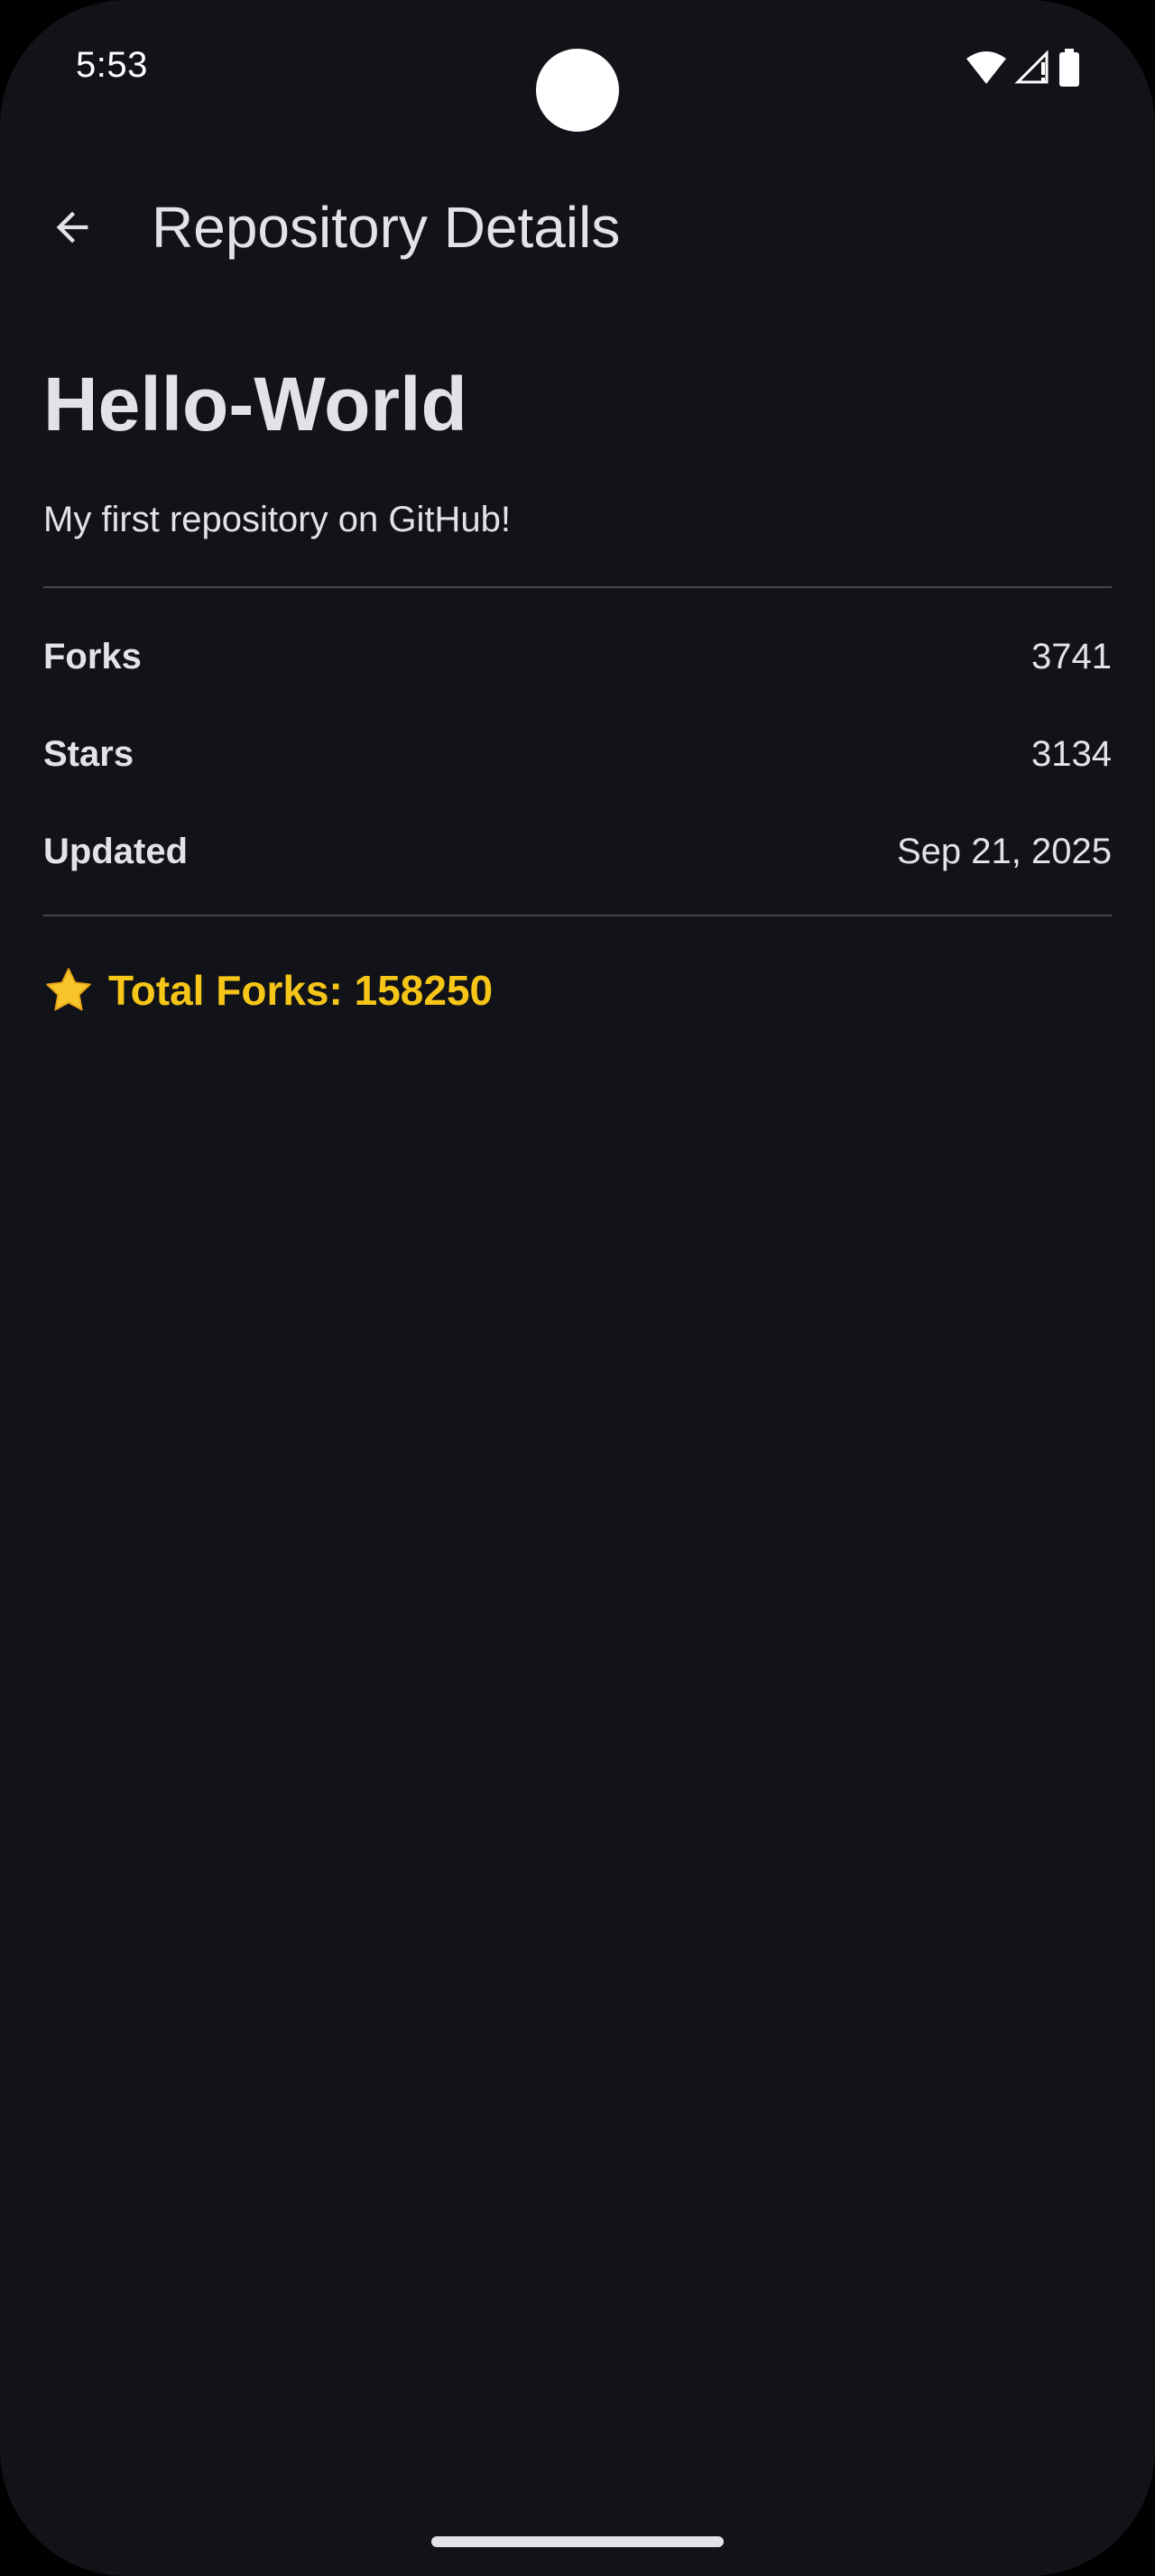 This screenshot has width=1155, height=2576. What do you see at coordinates (1004, 851) in the screenshot?
I see `stat-value: Sep 21, 2025` at bounding box center [1004, 851].